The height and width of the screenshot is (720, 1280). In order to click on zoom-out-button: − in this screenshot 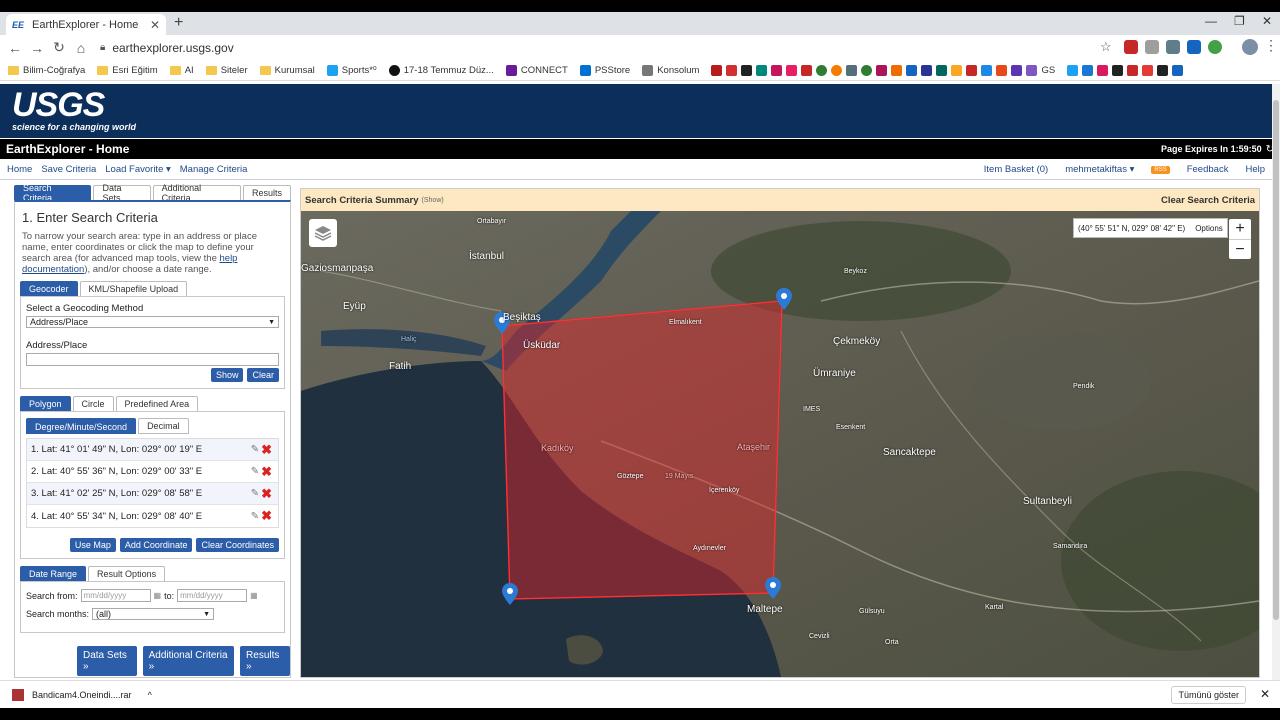, I will do `click(1240, 249)`.